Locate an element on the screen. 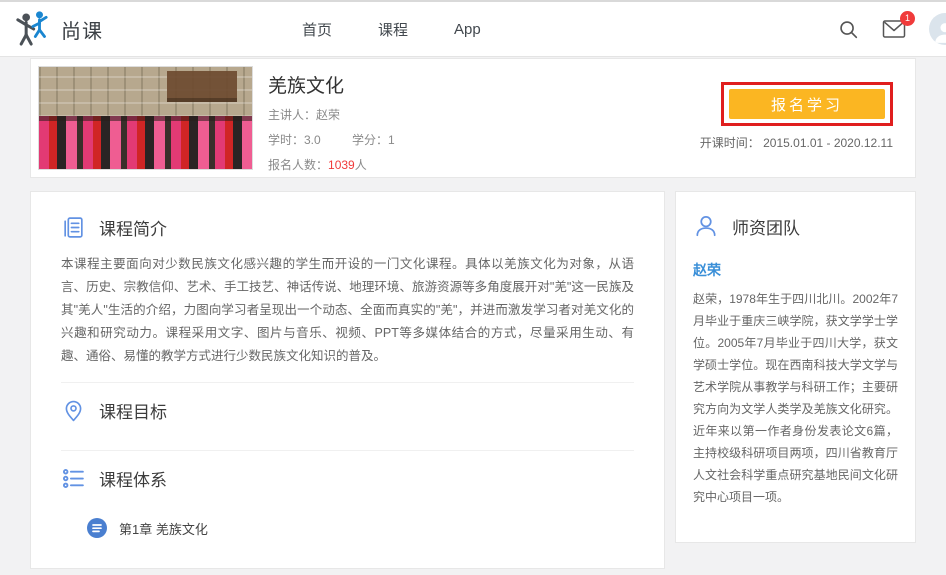 This screenshot has width=946, height=575. nav-item-app: App is located at coordinates (467, 29).